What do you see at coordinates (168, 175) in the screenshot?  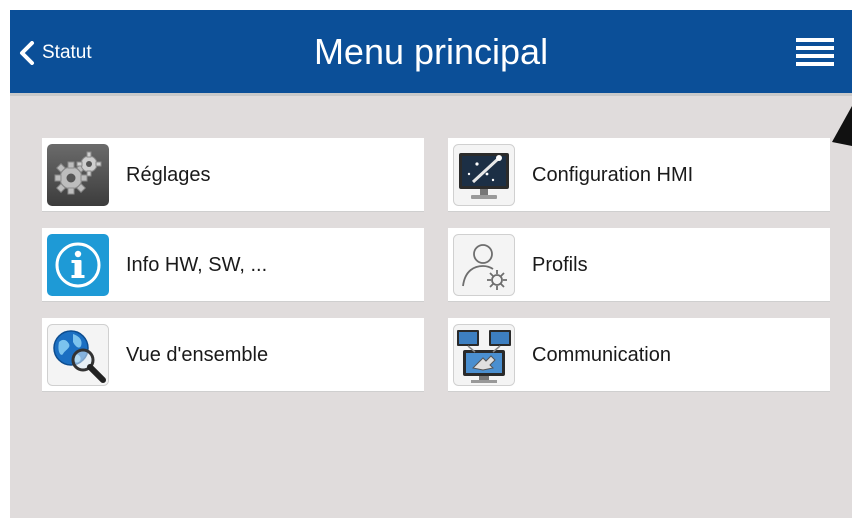 I see `tile-label: Réglages` at bounding box center [168, 175].